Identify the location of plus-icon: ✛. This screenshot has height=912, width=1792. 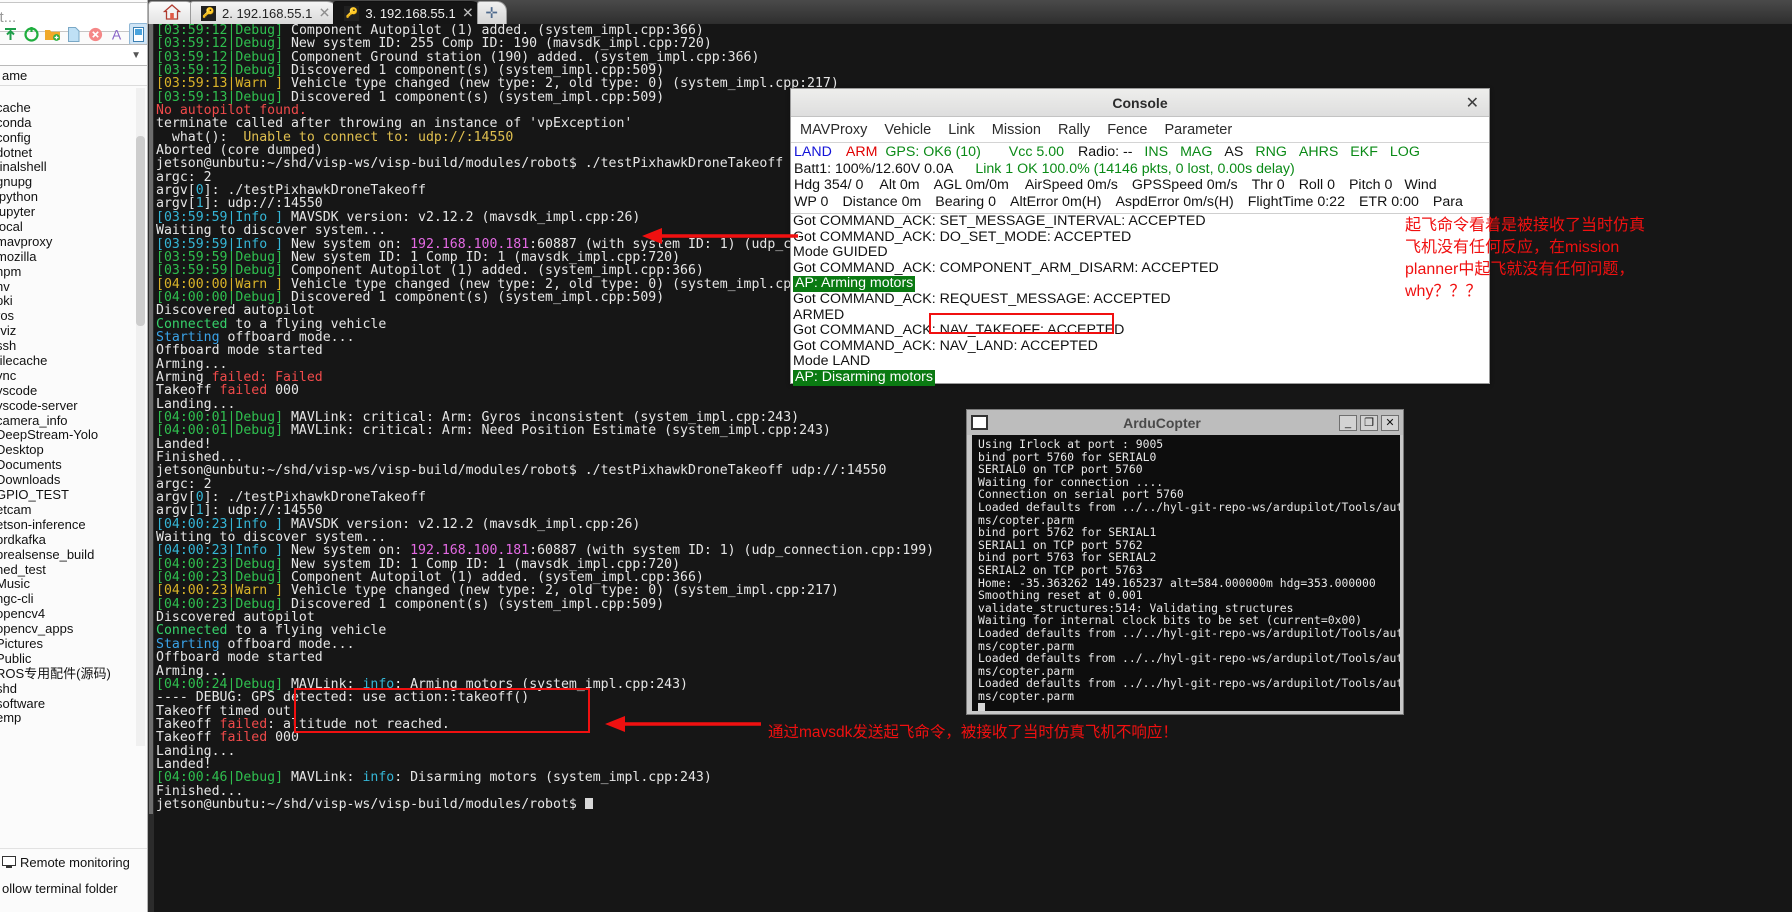
(491, 13).